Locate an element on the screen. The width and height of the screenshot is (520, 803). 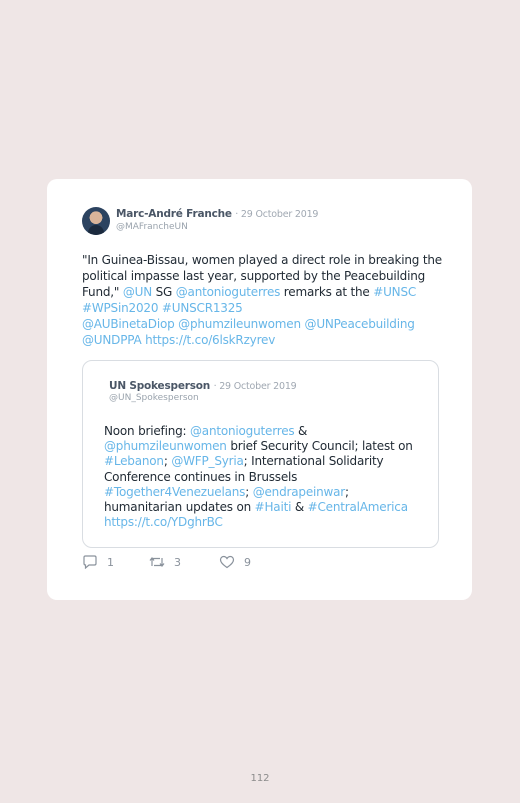
mention-link: @UN is located at coordinates (137, 292).